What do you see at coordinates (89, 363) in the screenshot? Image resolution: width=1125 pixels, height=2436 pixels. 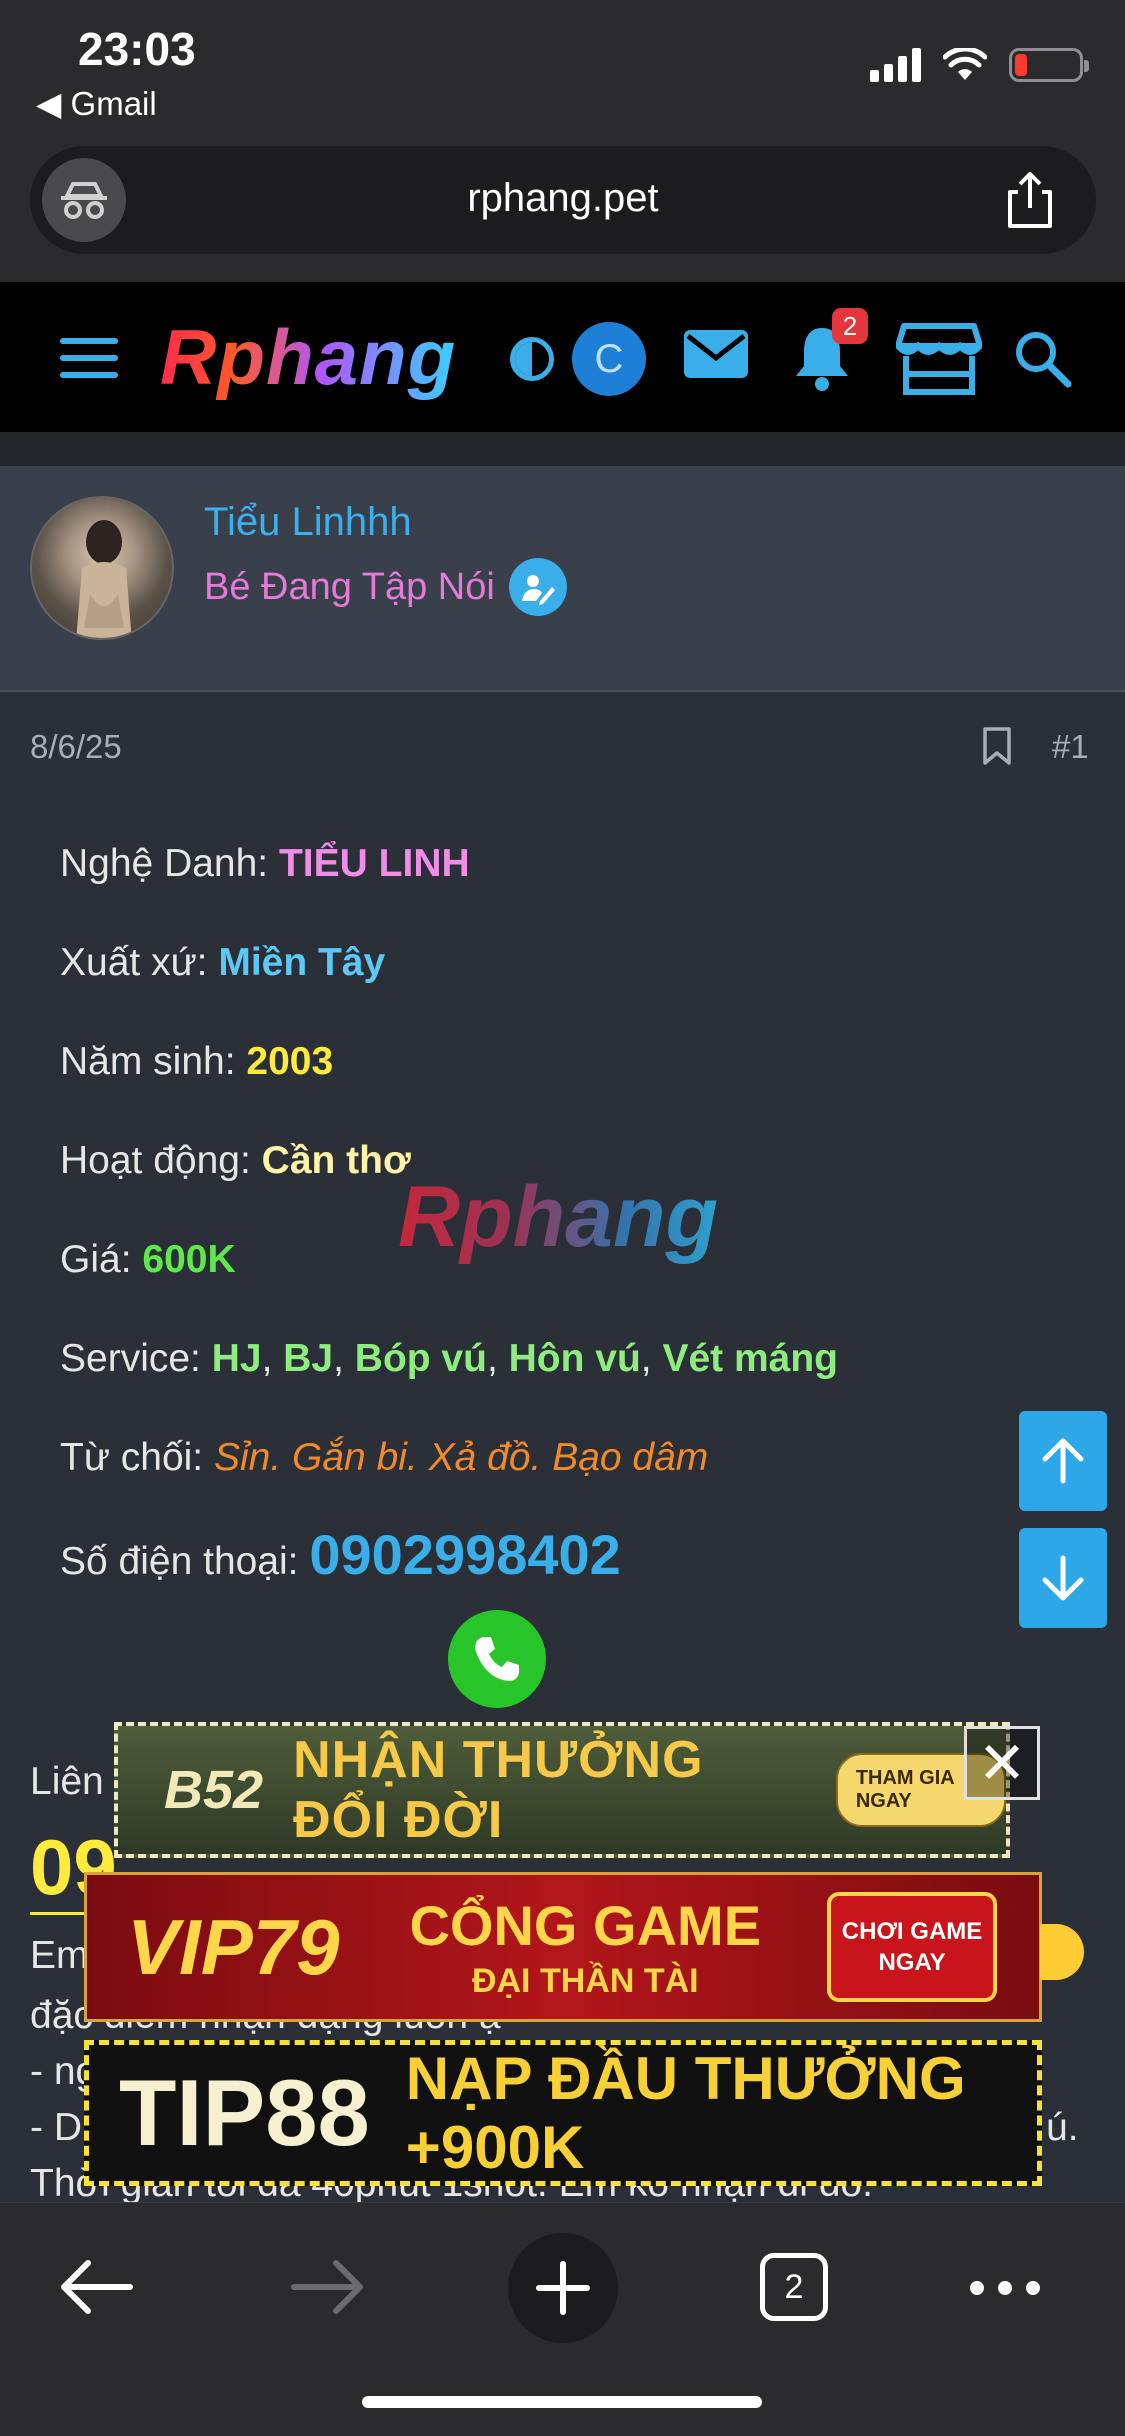 I see `menu-icon` at bounding box center [89, 363].